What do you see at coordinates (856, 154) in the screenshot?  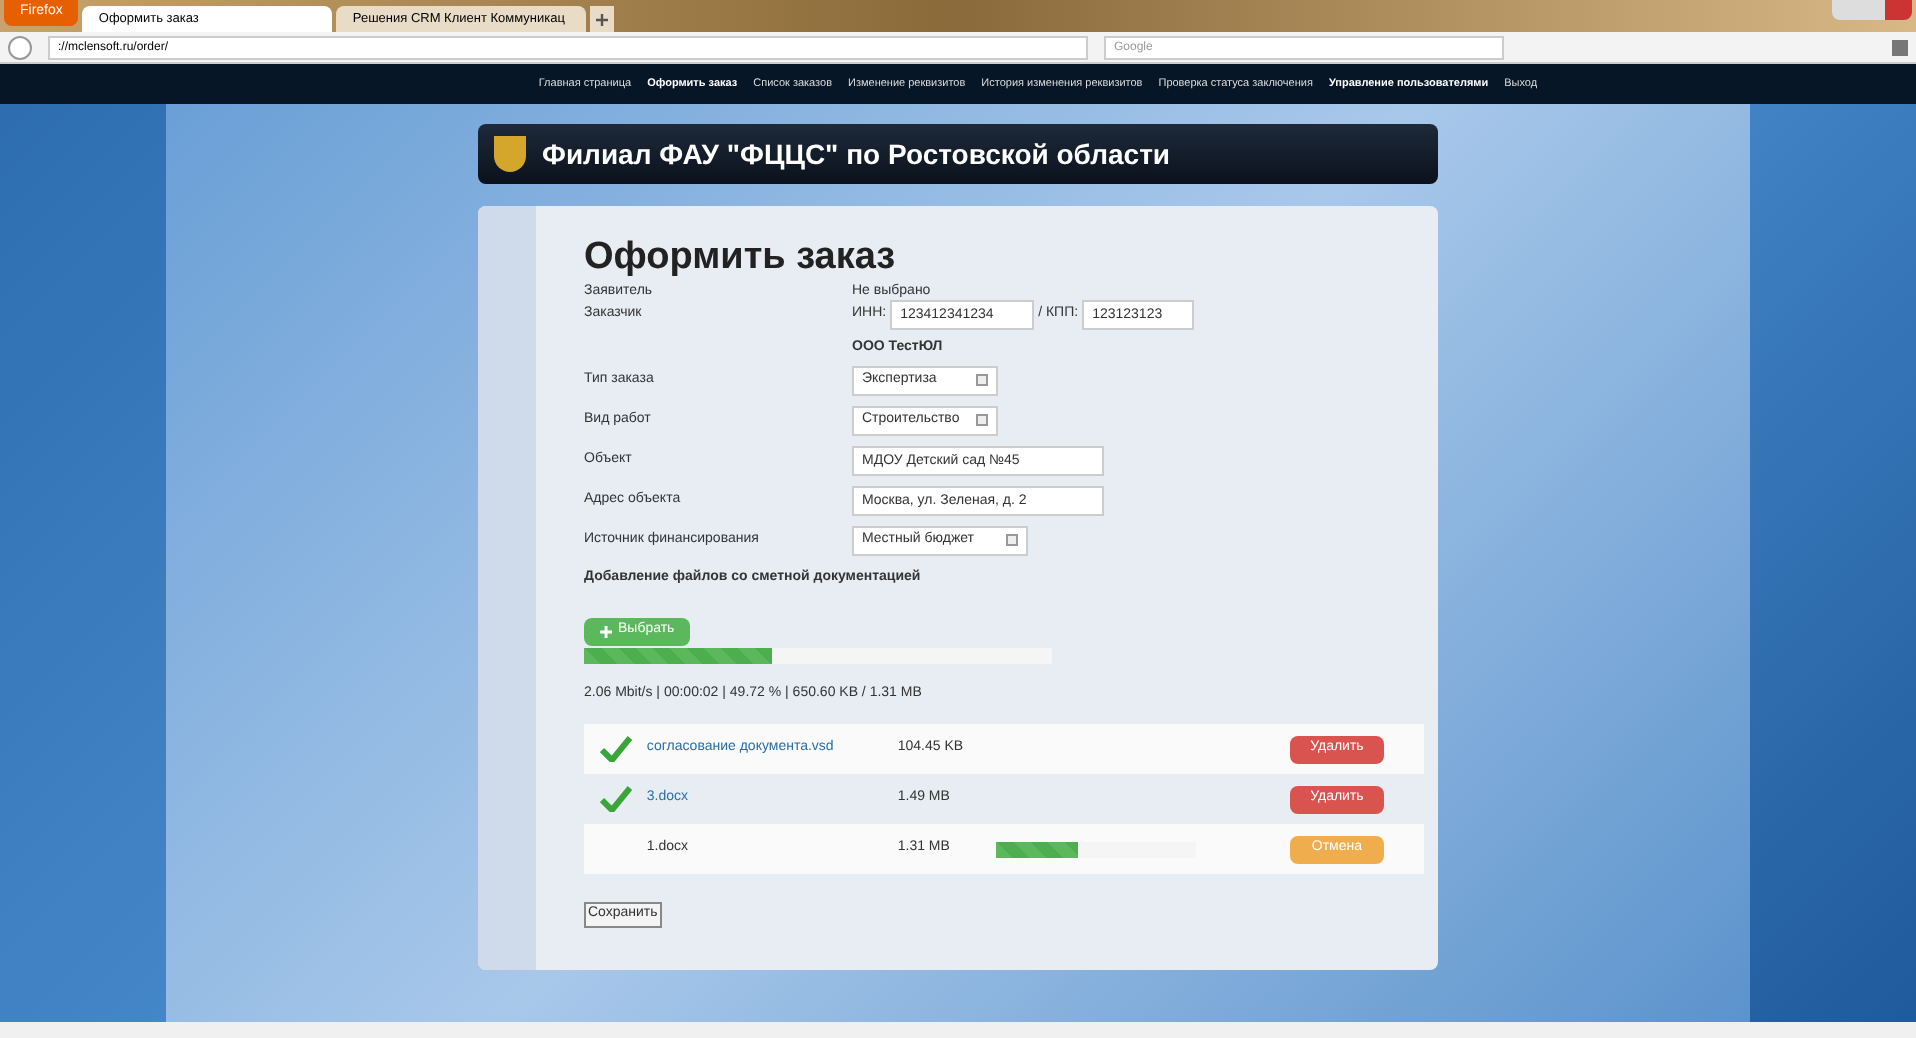 I see `header-title: Филиал ФАУ "ФЦЦС" по Ростовской области` at bounding box center [856, 154].